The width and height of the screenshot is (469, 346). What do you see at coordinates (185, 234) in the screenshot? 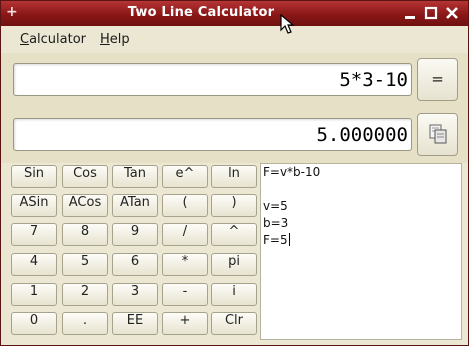
I see `key-divide: /` at bounding box center [185, 234].